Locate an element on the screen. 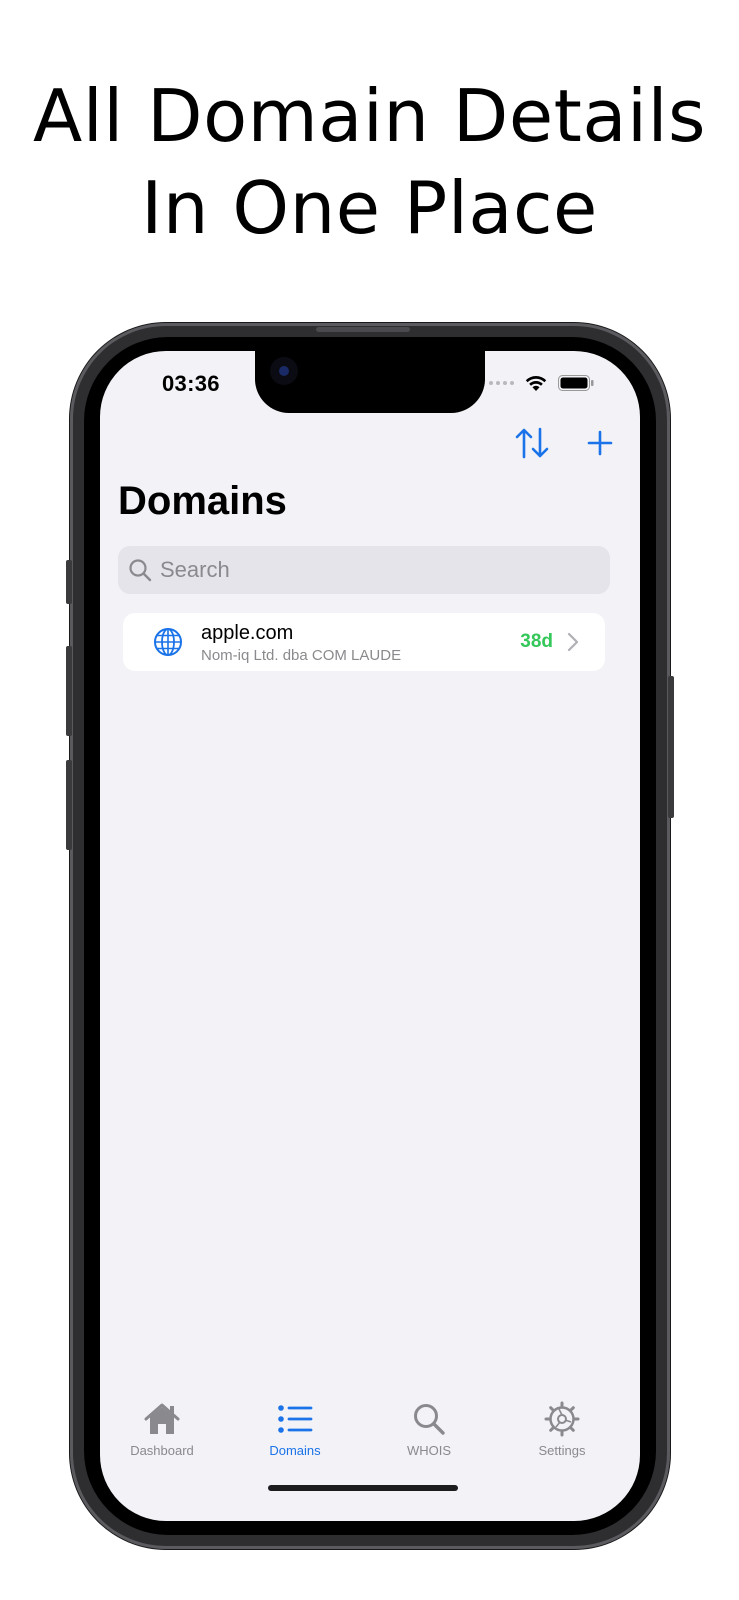 Image resolution: width=739 pixels, height=1600 pixels. status-icons is located at coordinates (541, 383).